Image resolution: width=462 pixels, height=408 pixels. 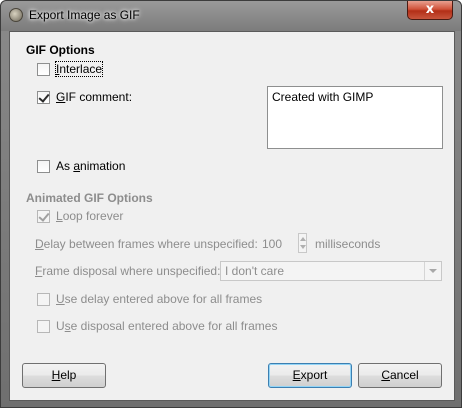 I want to click on disposal-label: Frame disposal where unspecified:, so click(x=128, y=271).